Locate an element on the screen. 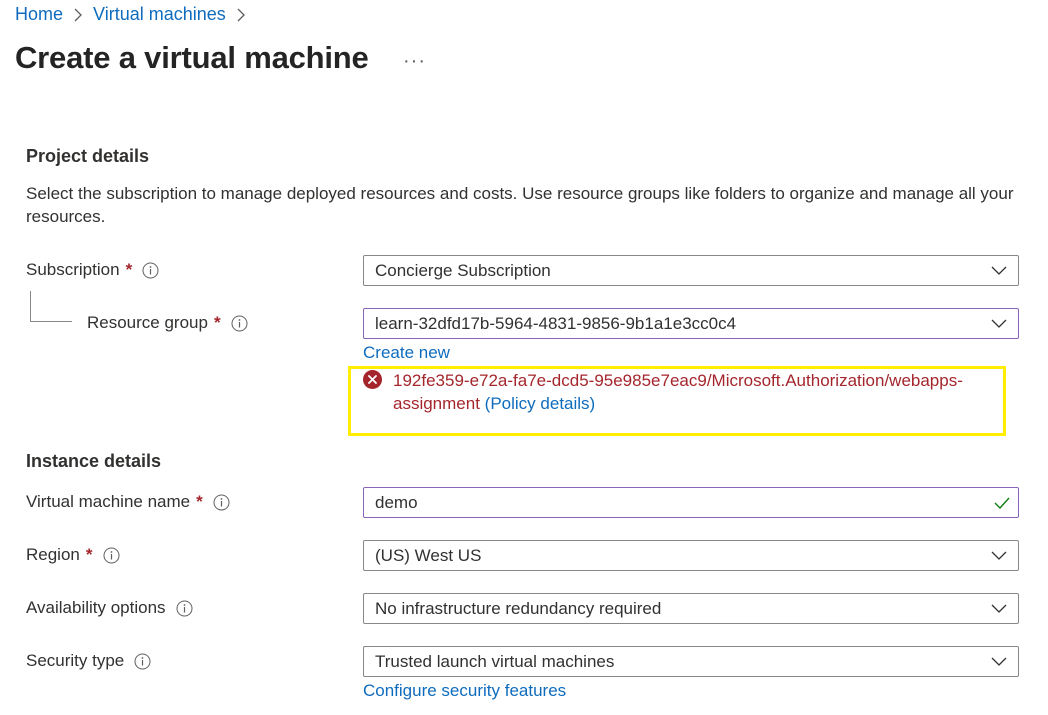 The height and width of the screenshot is (715, 1048). subscription-label-text: Subscription is located at coordinates (73, 269).